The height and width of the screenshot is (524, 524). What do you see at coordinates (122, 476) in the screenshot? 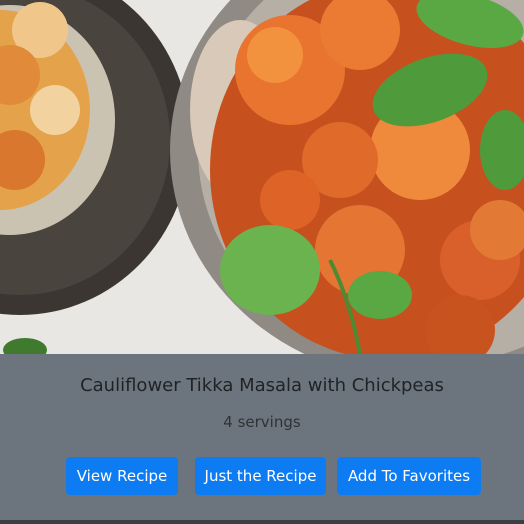
I see `view-recipe-button: View Recipe` at bounding box center [122, 476].